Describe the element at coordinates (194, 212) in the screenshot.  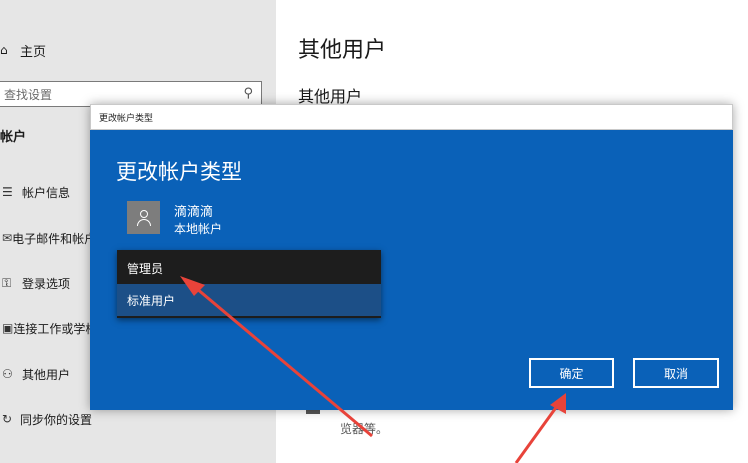
I see `user-name: 滴滴滴` at that location.